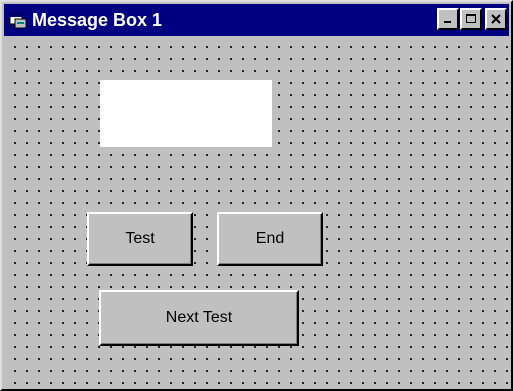 Image resolution: width=513 pixels, height=391 pixels. I want to click on window-title: Message Box 1, so click(97, 20).